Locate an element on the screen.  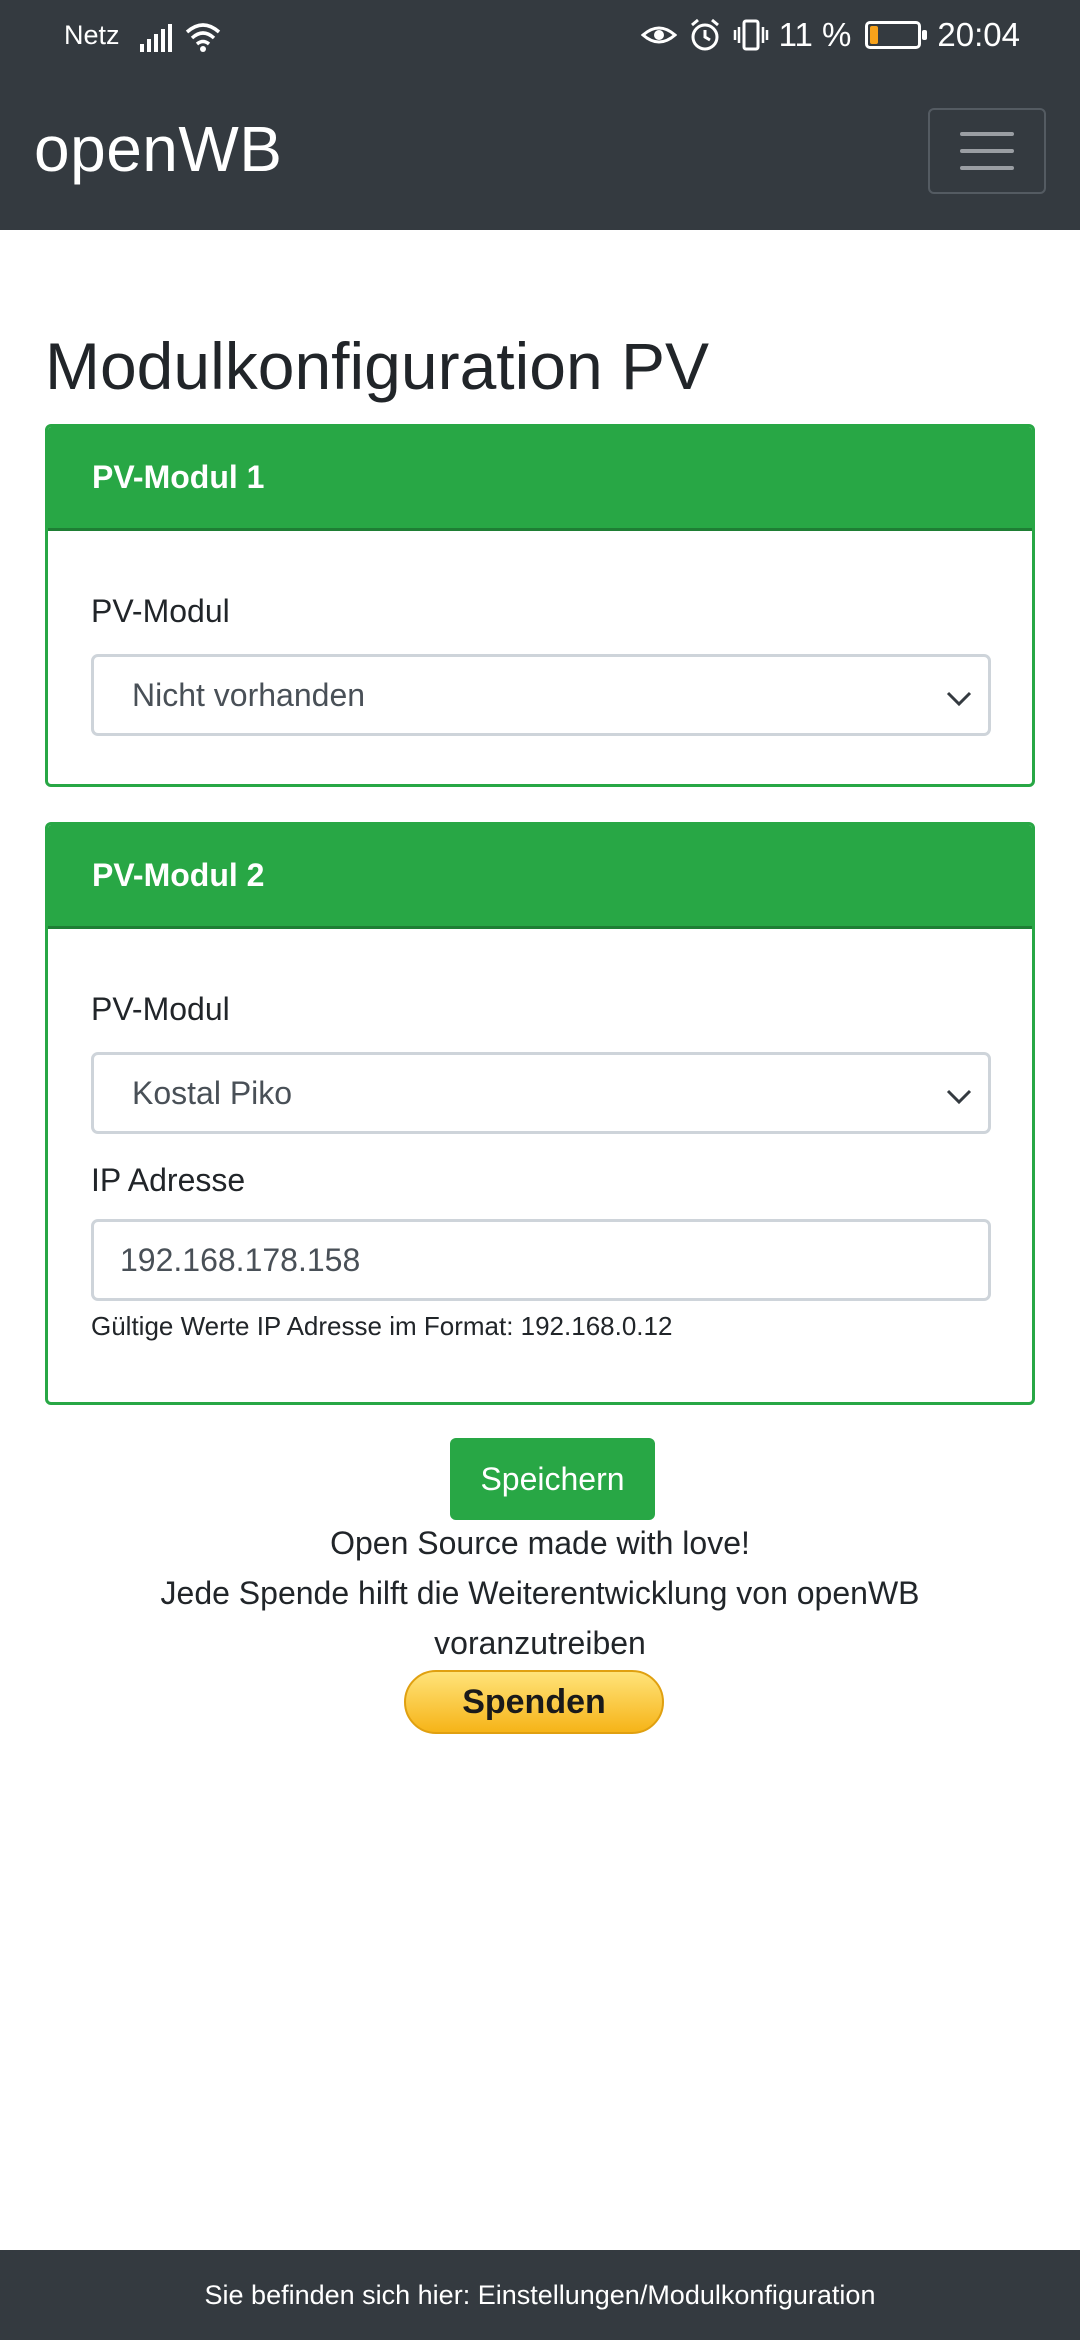
ip-address-label: IP Adresse is located at coordinates (168, 1180).